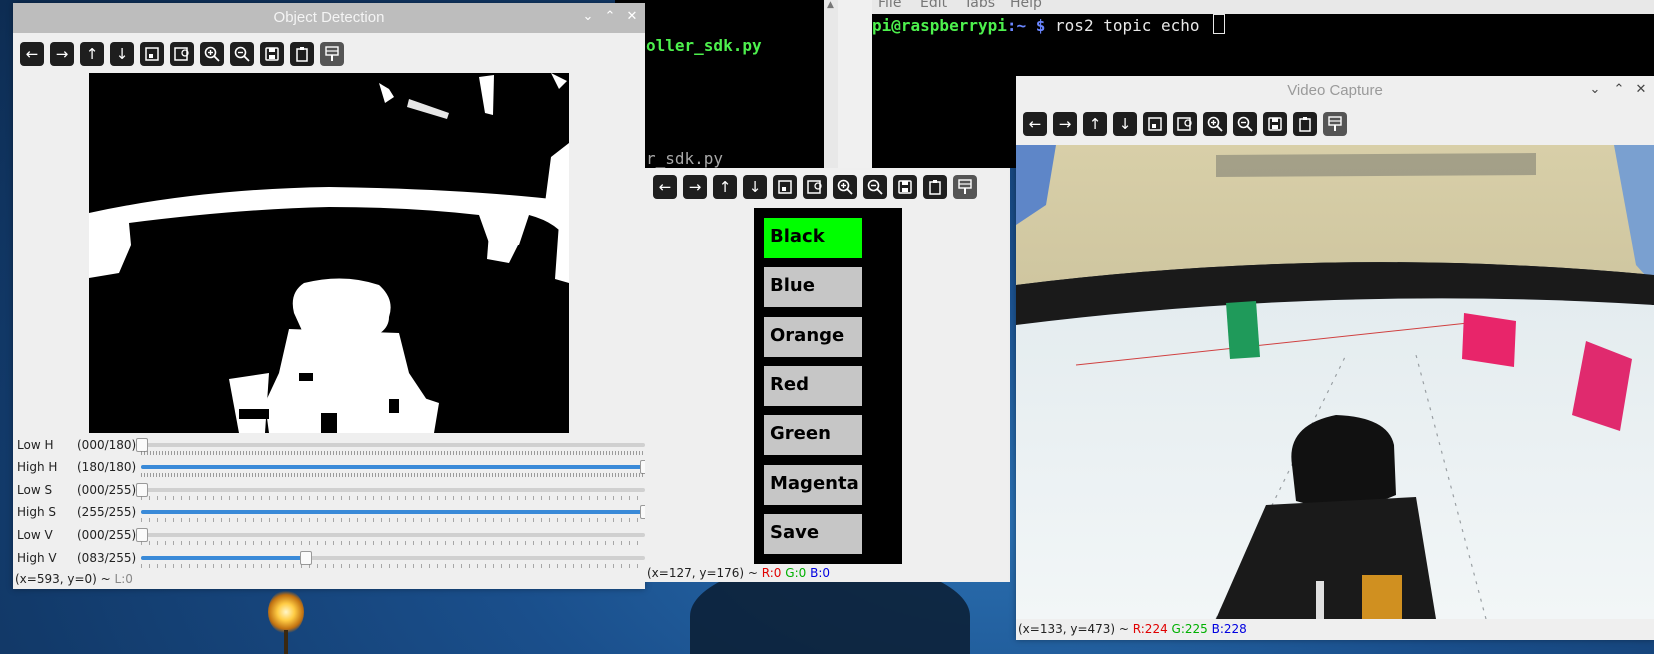 Image resolution: width=1654 pixels, height=654 pixels. What do you see at coordinates (813, 435) in the screenshot?
I see `color-button-green: Green` at bounding box center [813, 435].